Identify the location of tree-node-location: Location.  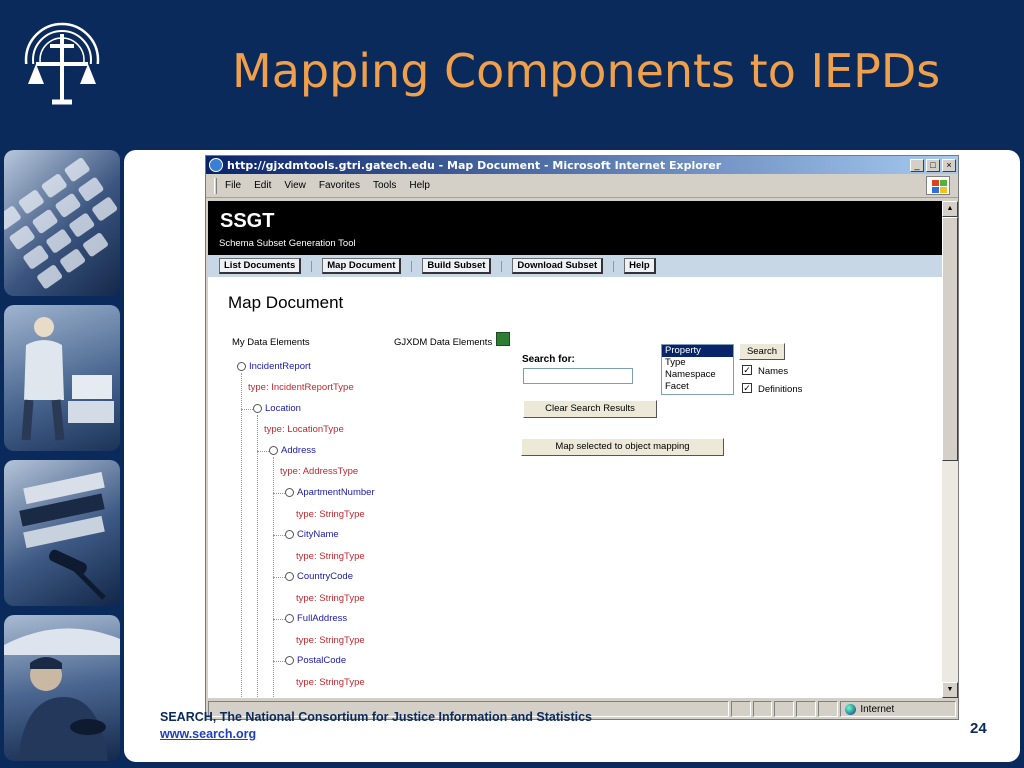
(277, 408).